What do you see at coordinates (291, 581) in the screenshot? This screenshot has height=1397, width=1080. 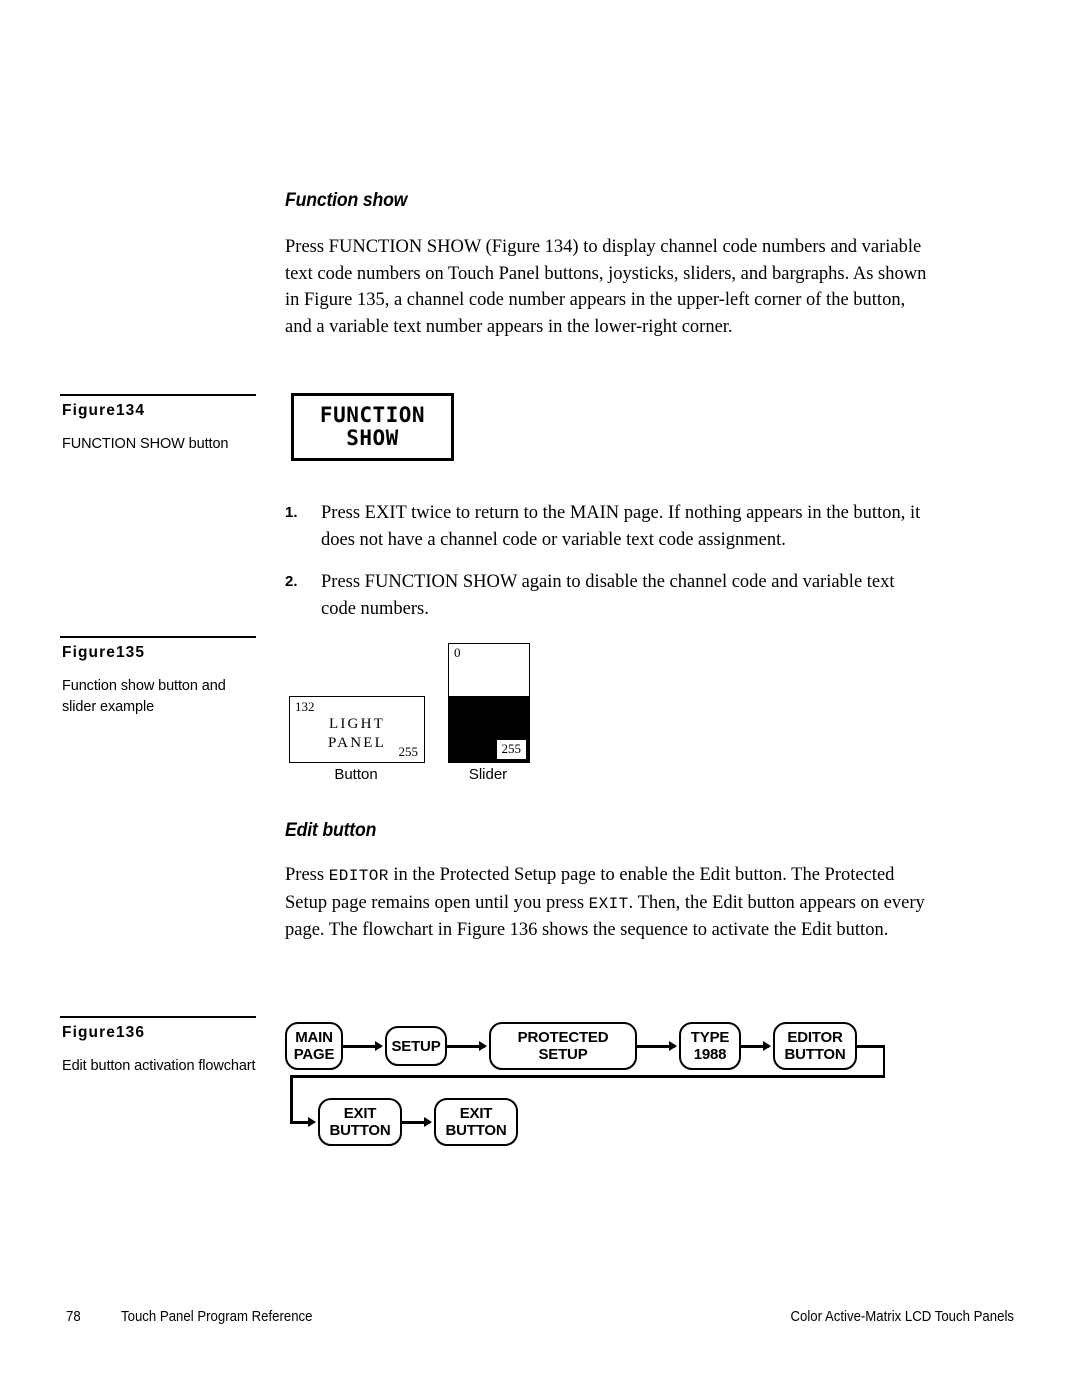 I see `step-marker: 2.` at bounding box center [291, 581].